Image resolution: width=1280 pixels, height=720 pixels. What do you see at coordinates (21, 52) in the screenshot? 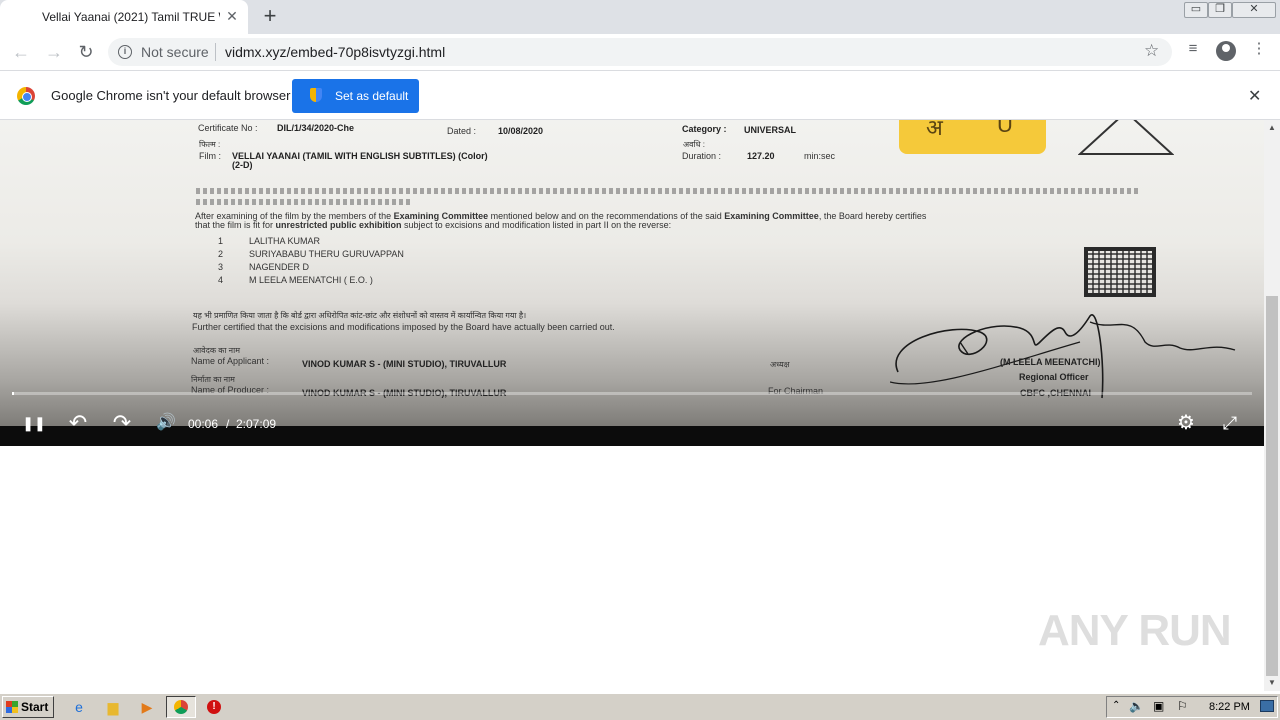
I see `back-button: ←` at bounding box center [21, 52].